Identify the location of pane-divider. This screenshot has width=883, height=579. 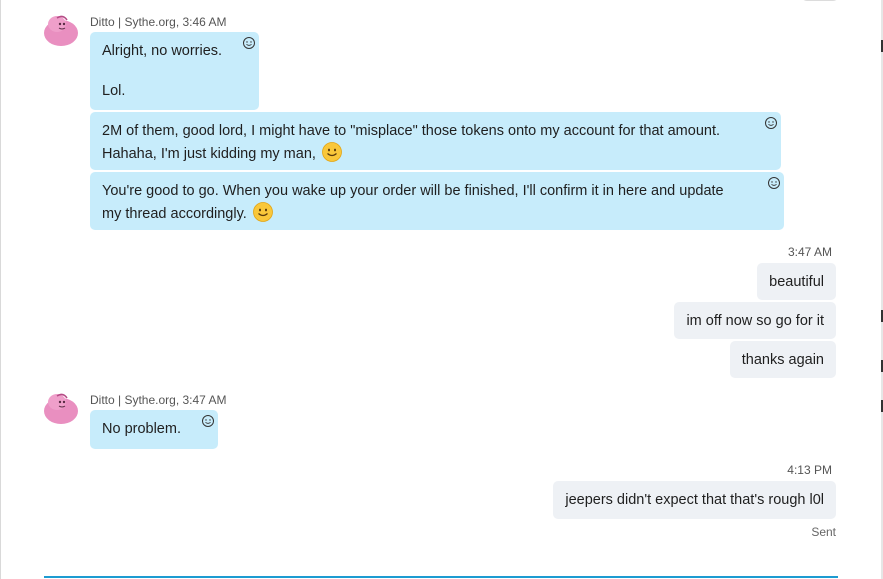
(0, 289).